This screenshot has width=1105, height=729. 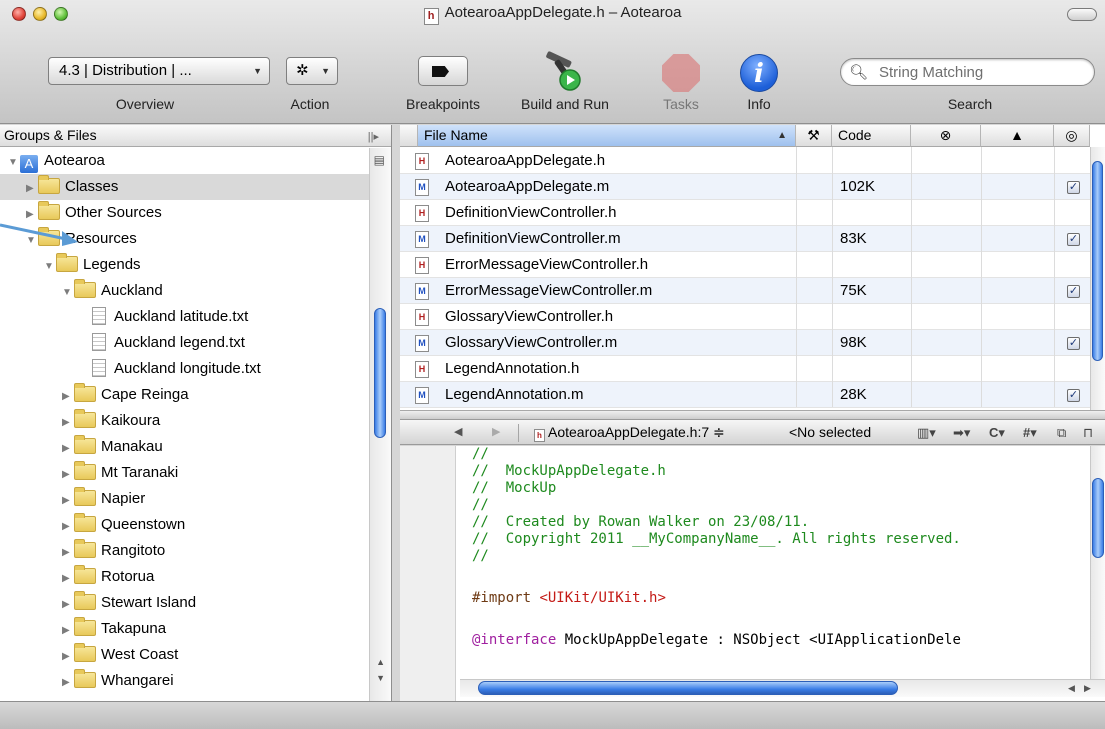 What do you see at coordinates (1017, 136) in the screenshot?
I see `warnings-column-header: ▲` at bounding box center [1017, 136].